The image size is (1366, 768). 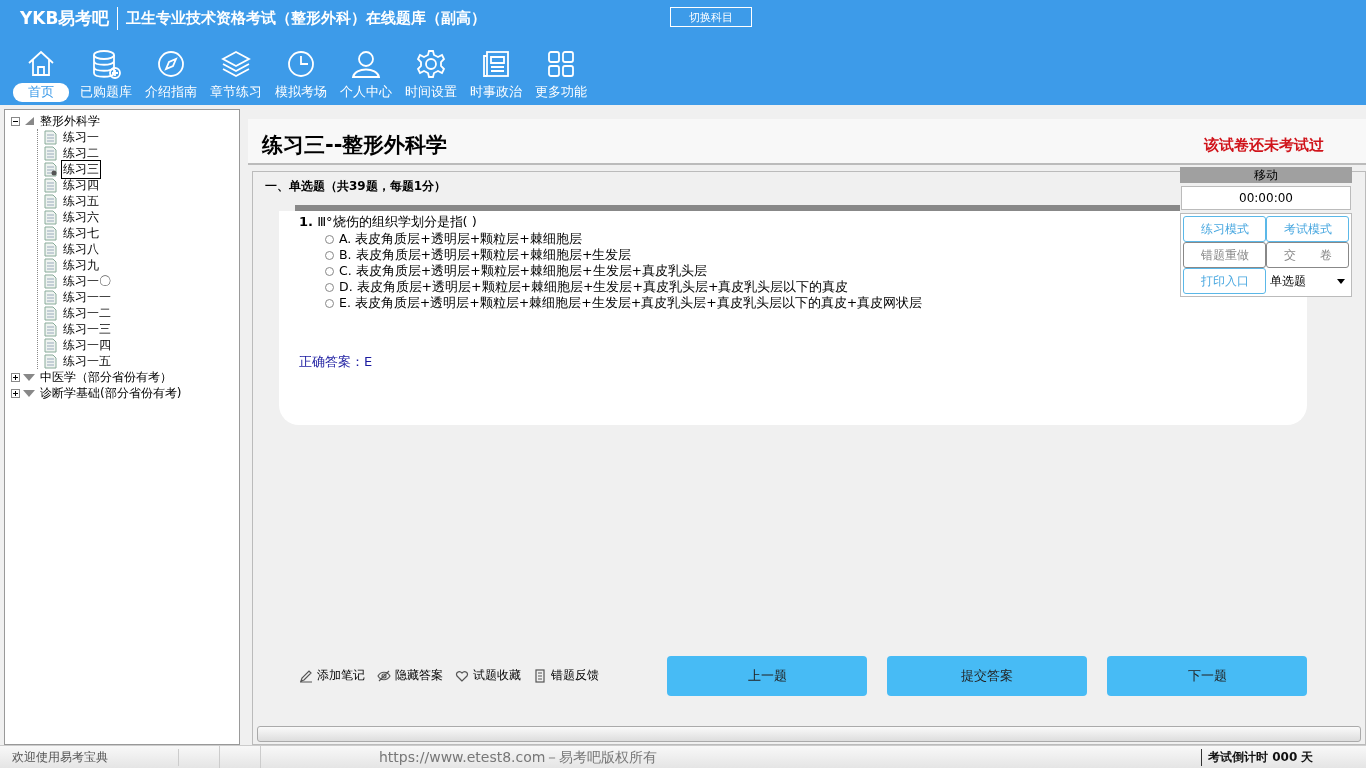 What do you see at coordinates (69, 18) in the screenshot?
I see `logo: YKB易考吧` at bounding box center [69, 18].